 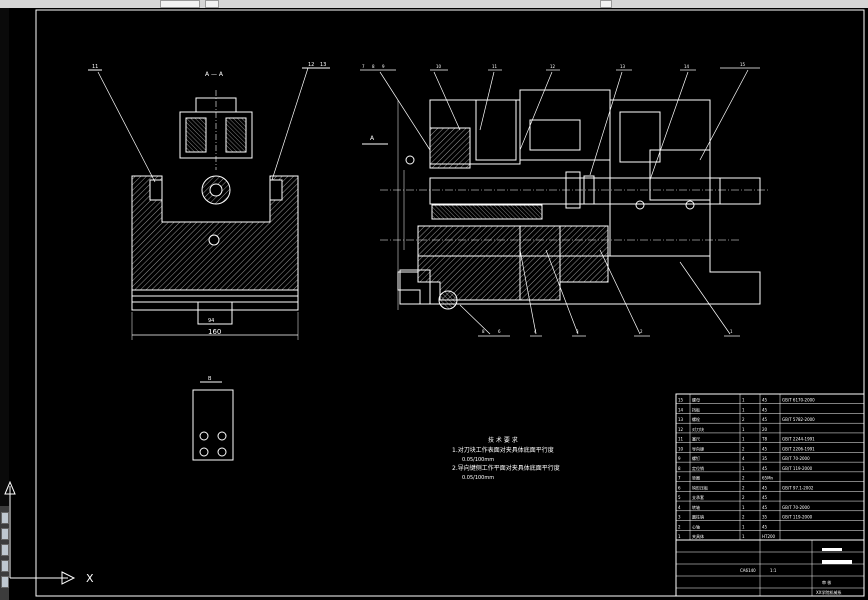 What do you see at coordinates (214, 332) in the screenshot?
I see `dimension-160: 160` at bounding box center [214, 332].